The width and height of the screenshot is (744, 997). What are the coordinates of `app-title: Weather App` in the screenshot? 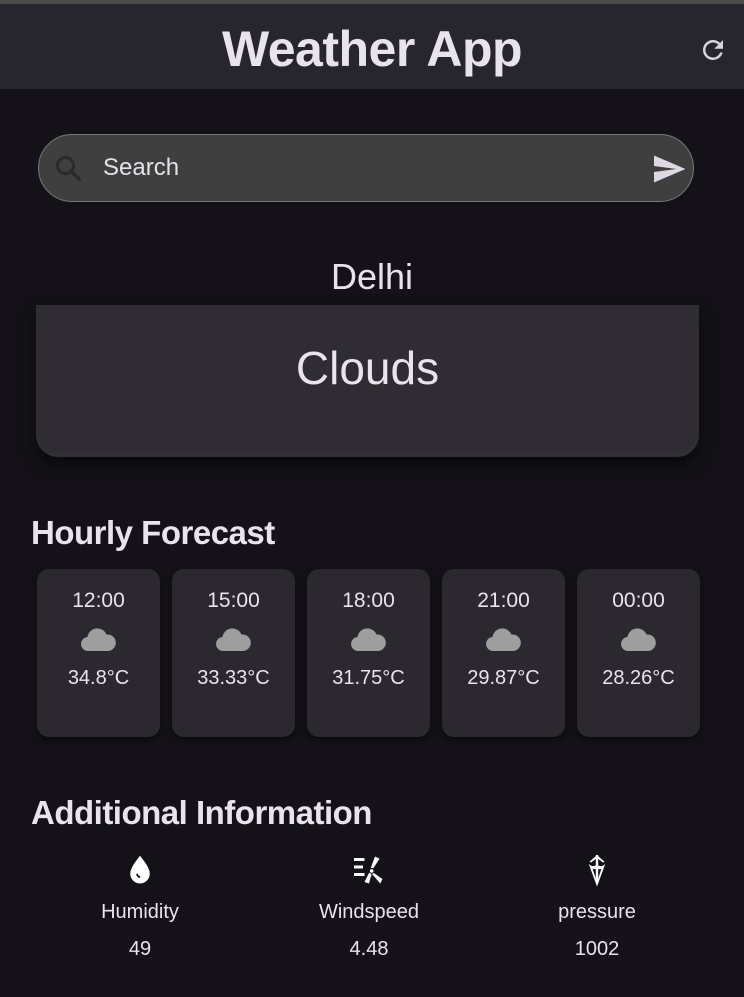 It's located at (372, 49).